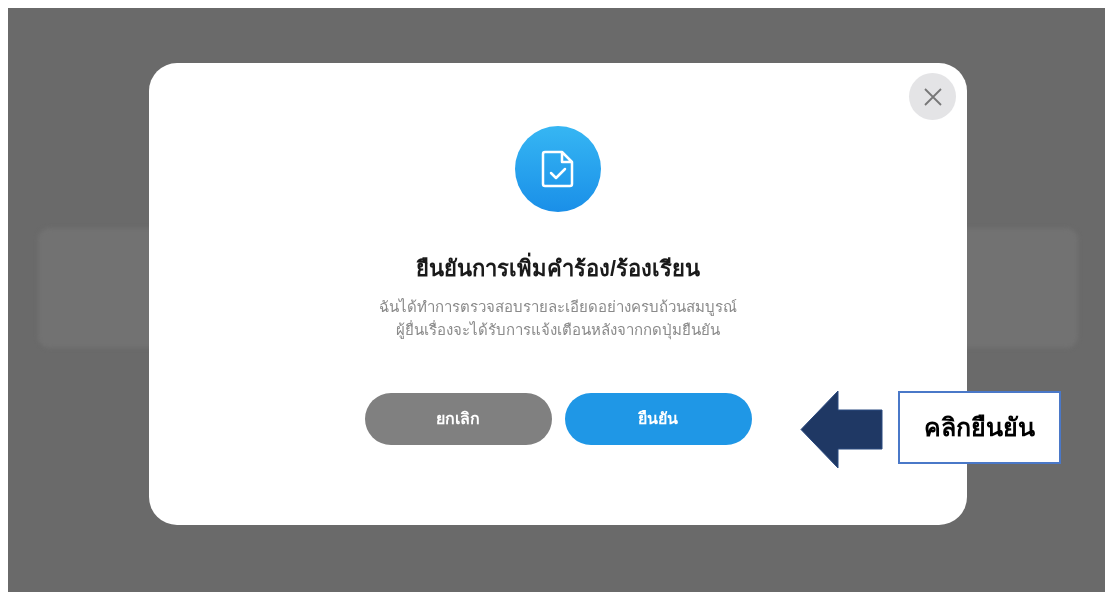  Describe the element at coordinates (658, 419) in the screenshot. I see `confirm-button: ยืนยัน` at that location.